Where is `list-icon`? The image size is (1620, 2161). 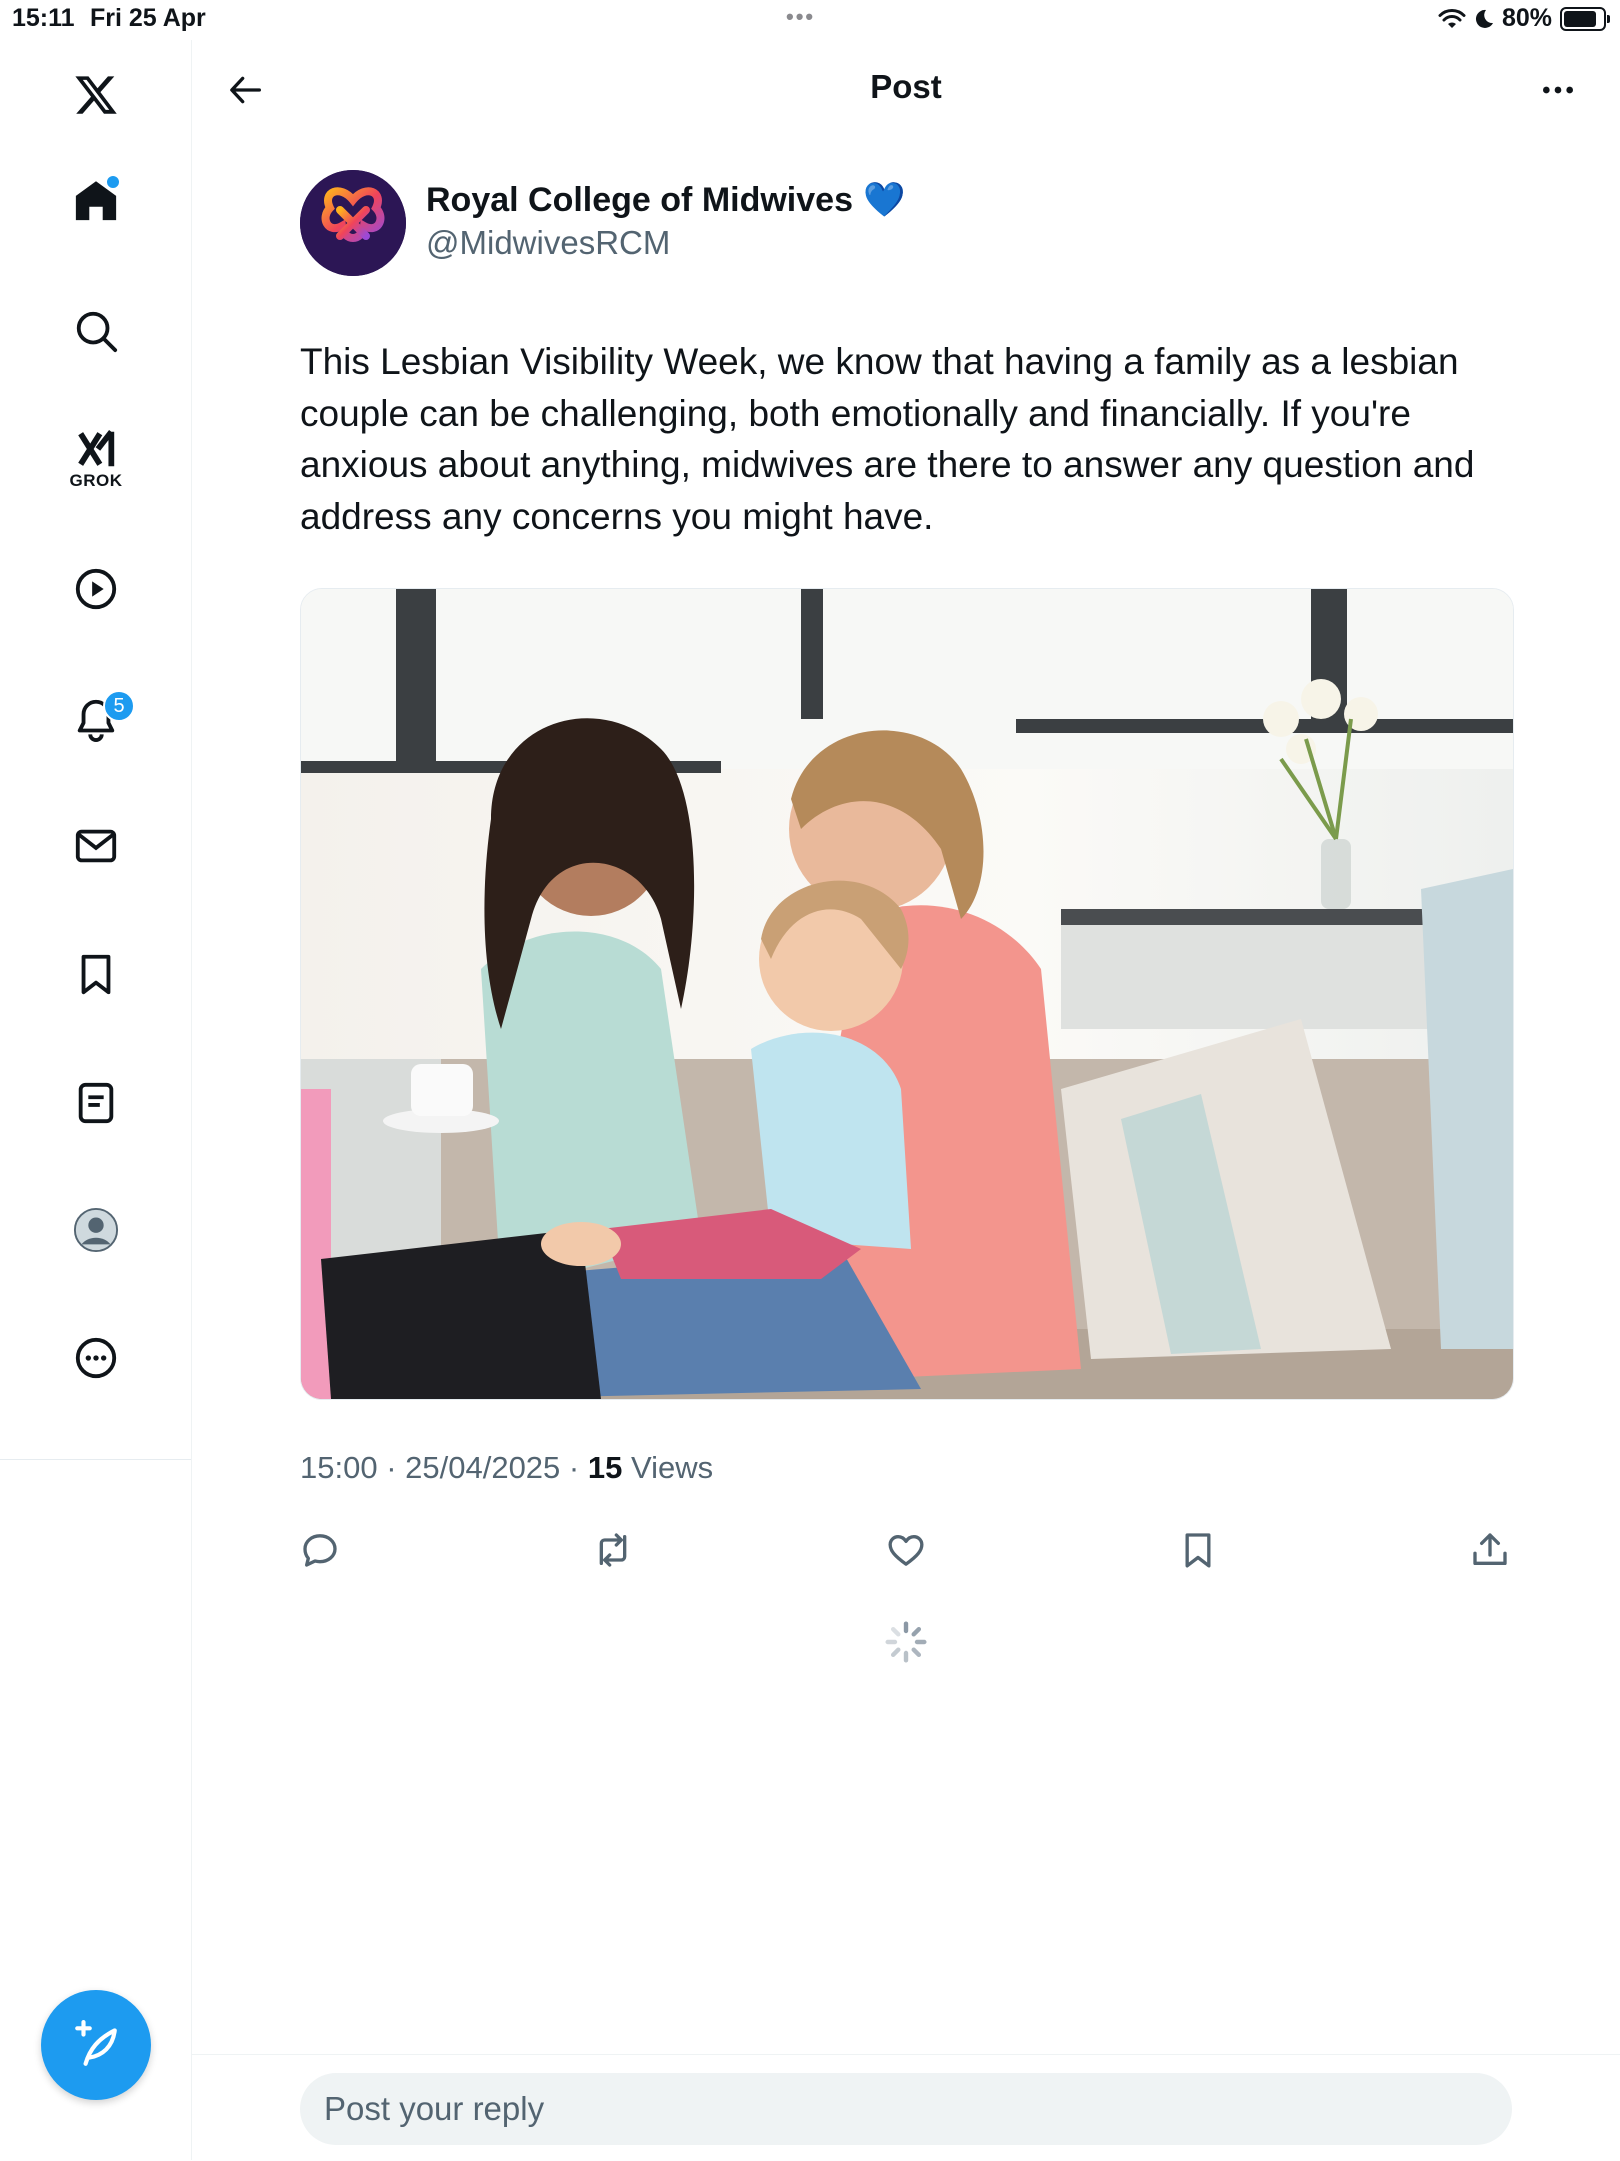
list-icon is located at coordinates (96, 1103).